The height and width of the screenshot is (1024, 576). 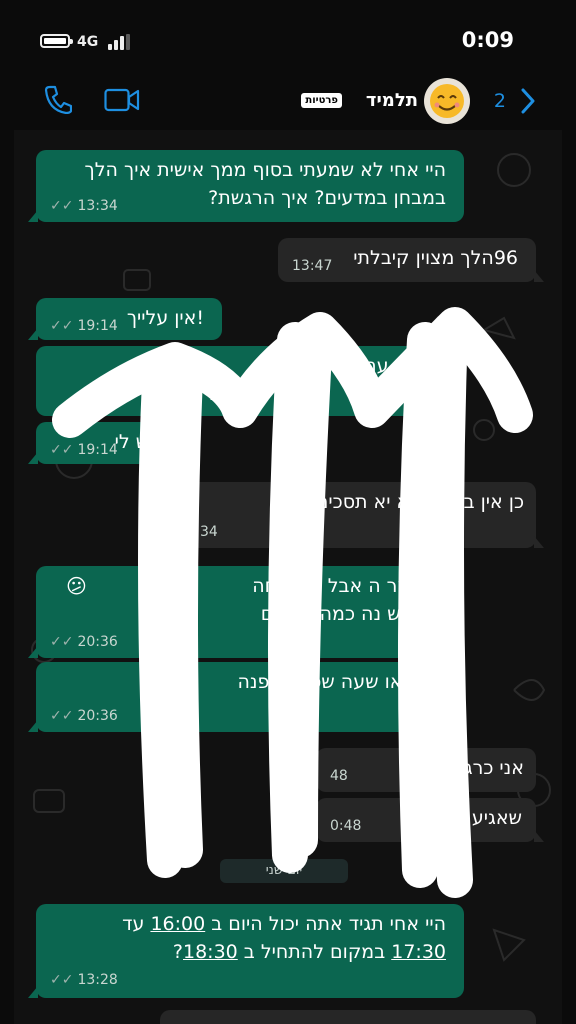 What do you see at coordinates (499, 101) in the screenshot?
I see `unread-count: 2` at bounding box center [499, 101].